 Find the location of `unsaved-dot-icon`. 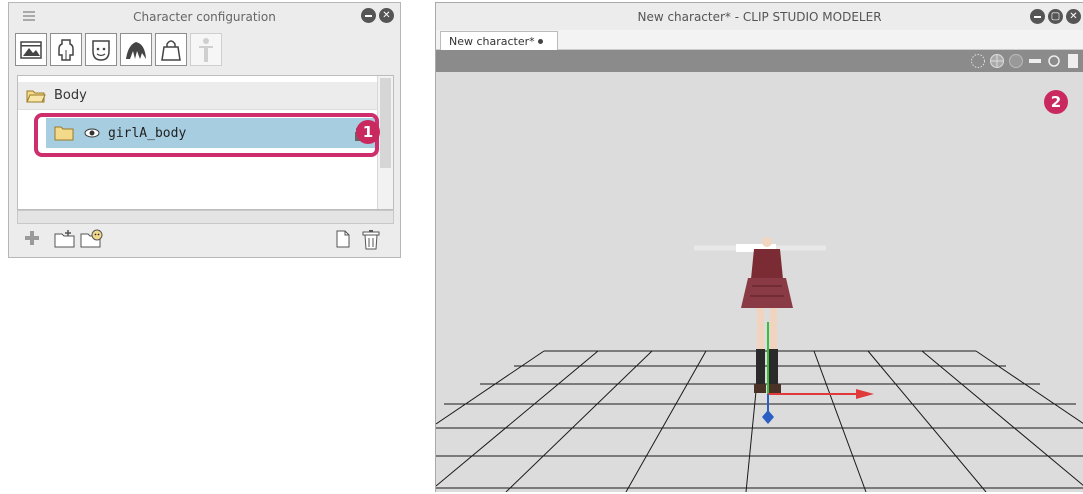

unsaved-dot-icon is located at coordinates (540, 41).